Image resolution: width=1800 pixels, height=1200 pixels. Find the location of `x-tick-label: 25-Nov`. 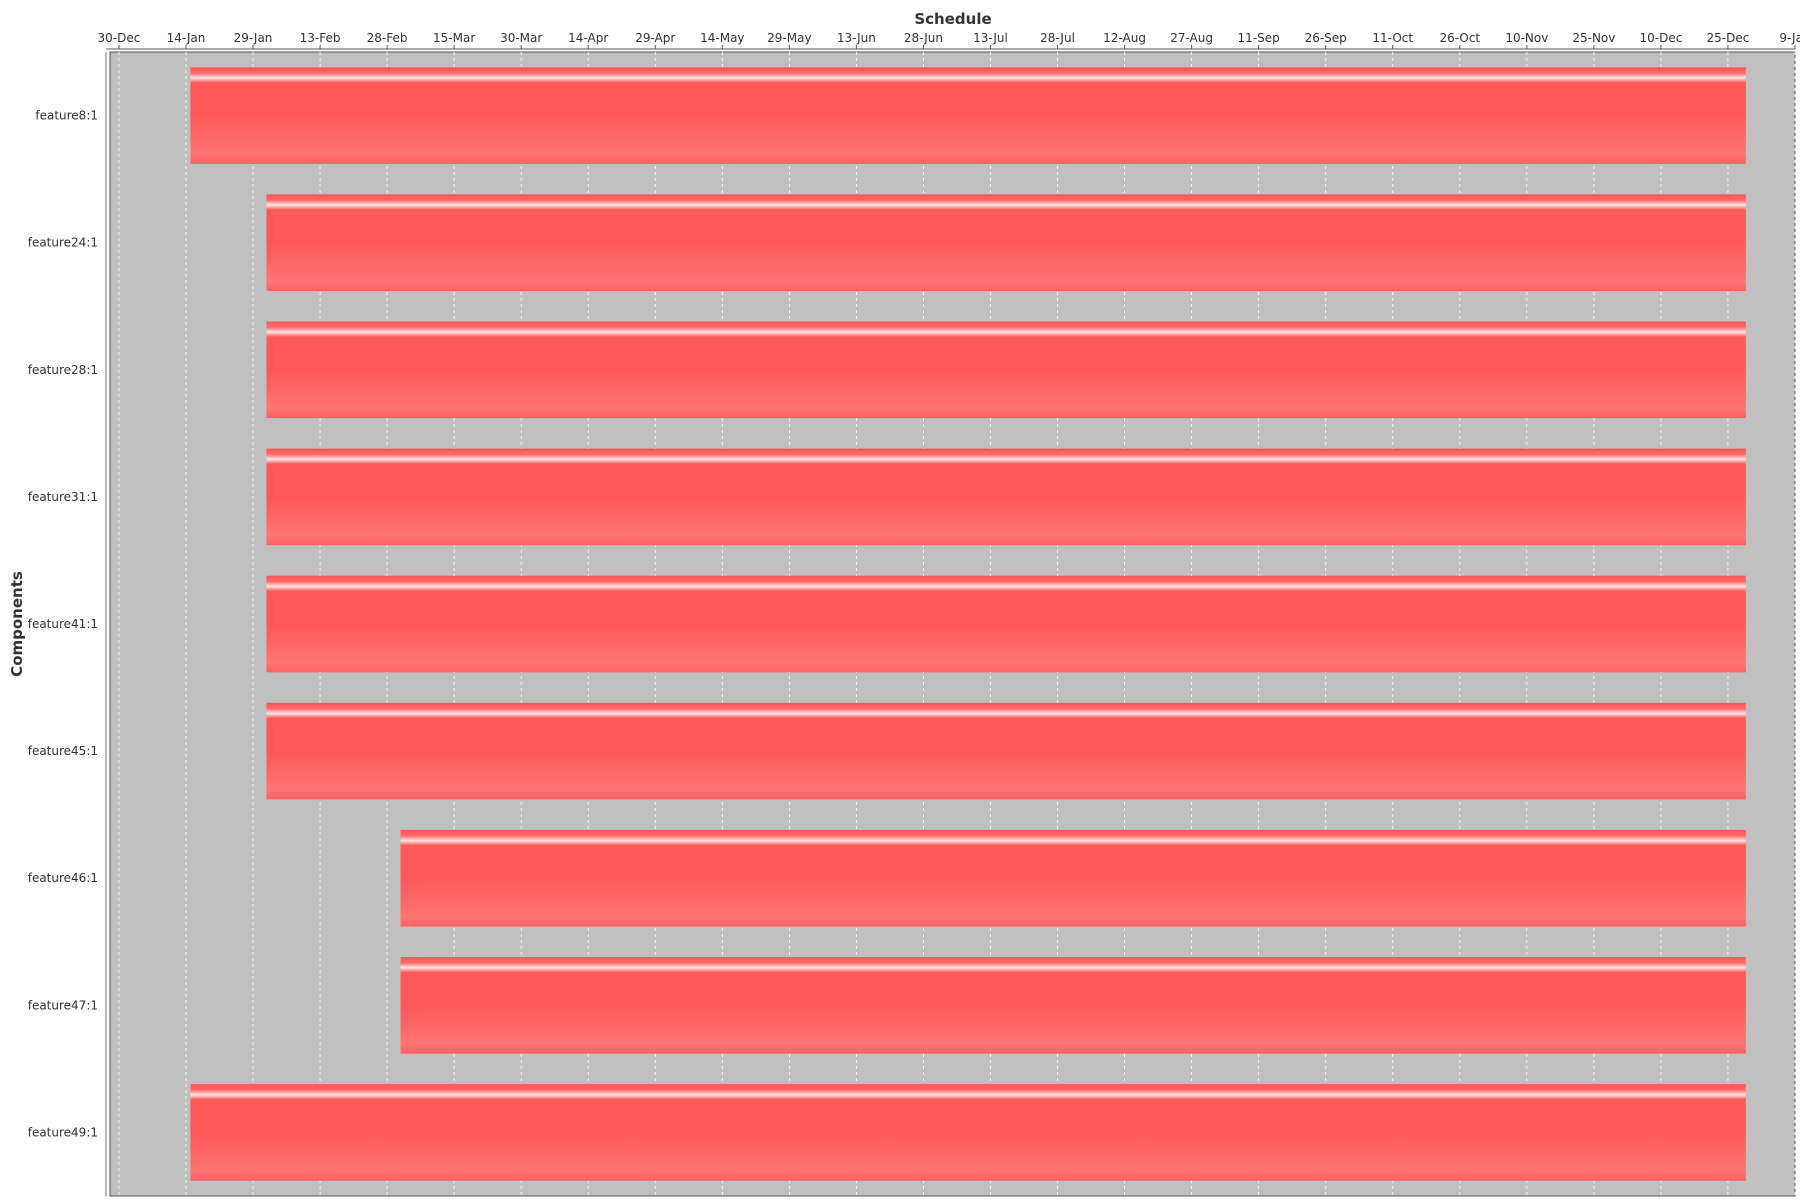

x-tick-label: 25-Nov is located at coordinates (1593, 38).